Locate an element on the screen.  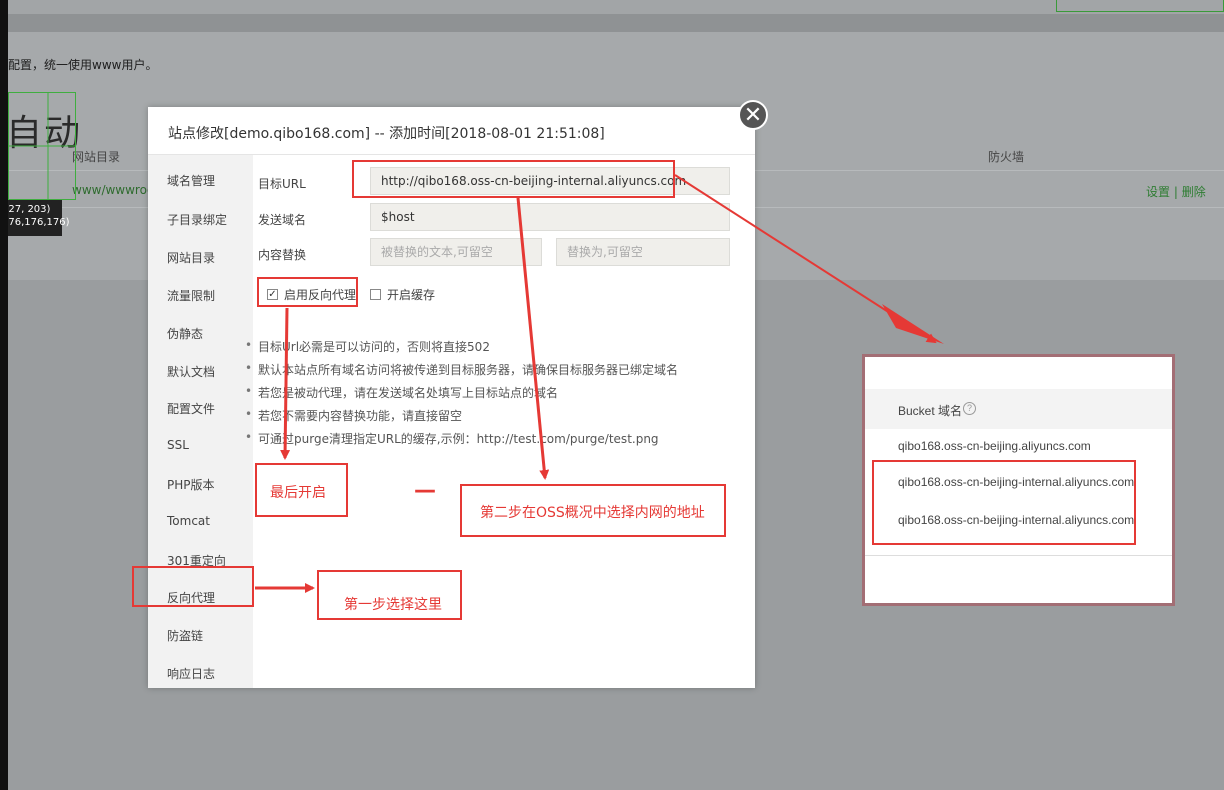
send-domain-label: 发送域名 is located at coordinates (282, 220).